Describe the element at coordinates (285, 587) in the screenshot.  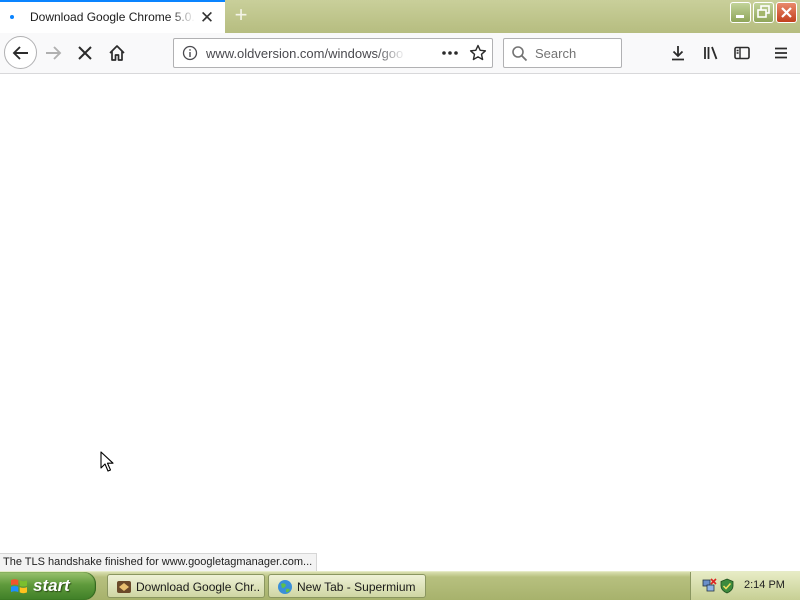
I see `globe-icon` at that location.